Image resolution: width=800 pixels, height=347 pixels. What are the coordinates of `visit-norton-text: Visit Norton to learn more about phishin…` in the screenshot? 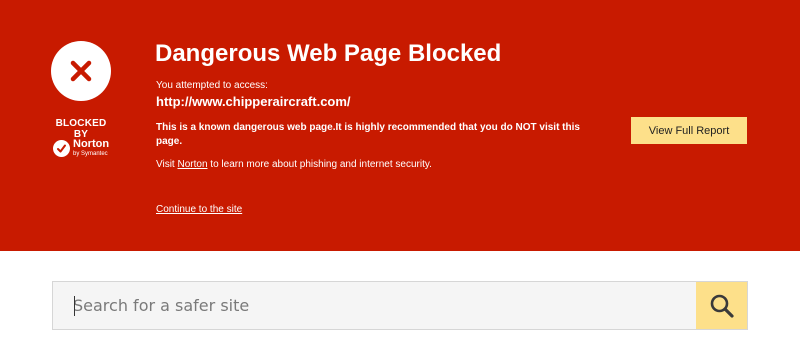 It's located at (294, 164).